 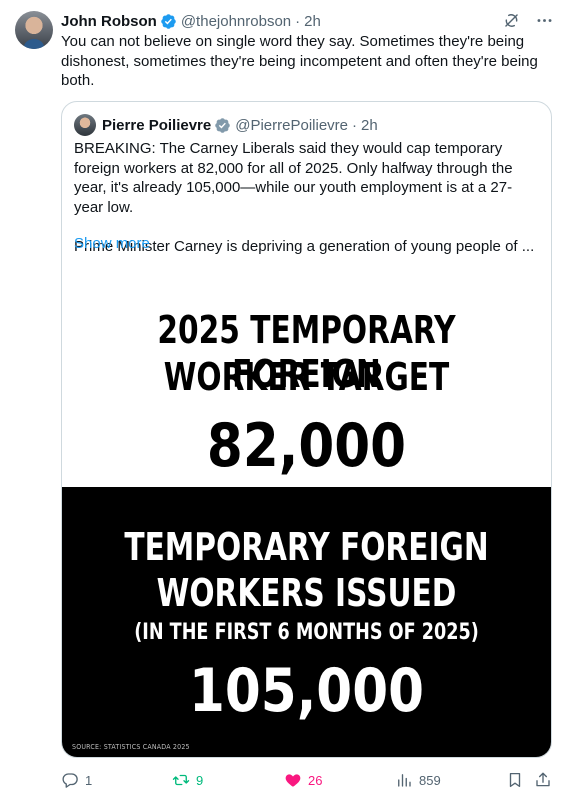 I want to click on repost-count: 9, so click(x=200, y=780).